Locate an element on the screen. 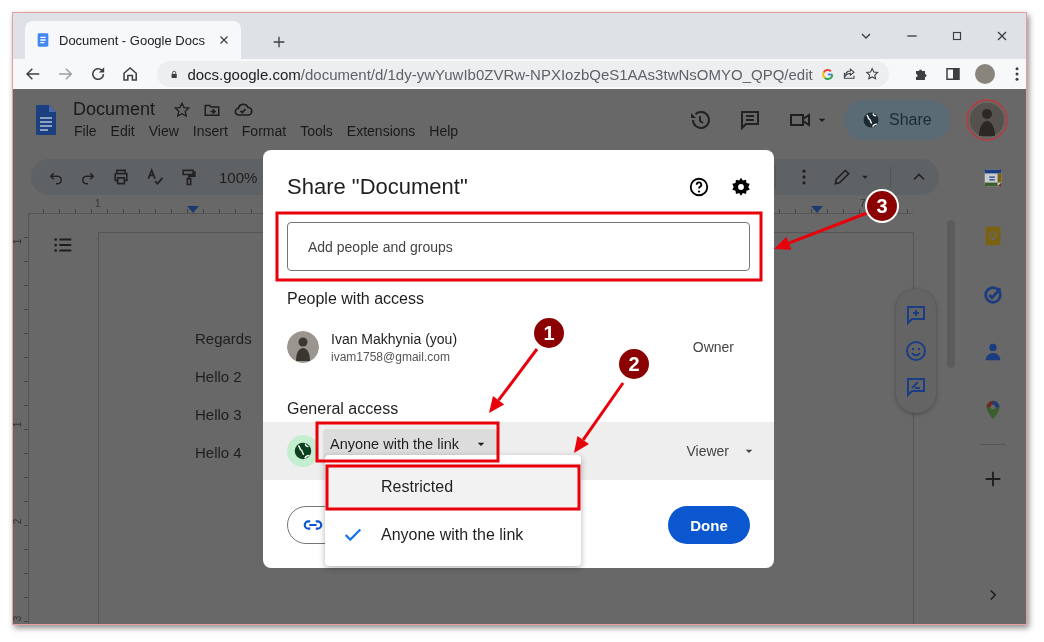 This screenshot has width=1044, height=642. person-email: ivam1758@gmail.com is located at coordinates (390, 356).